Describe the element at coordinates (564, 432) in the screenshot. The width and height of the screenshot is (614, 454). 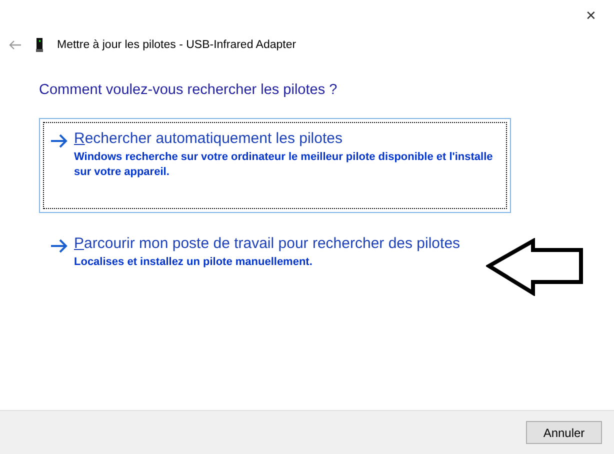
I see `cancel-button: Annuler` at that location.